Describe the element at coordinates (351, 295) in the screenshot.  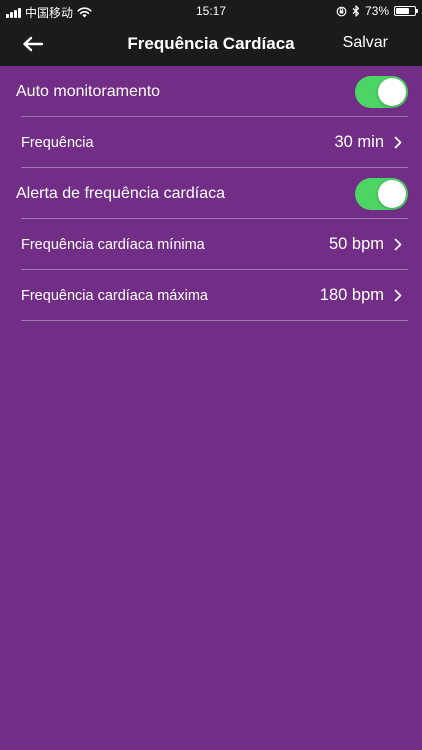
I see `max-heart-rate-value: 180 bpm` at that location.